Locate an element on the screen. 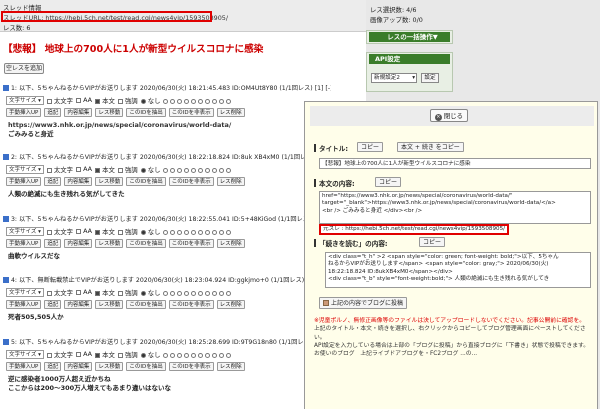  copy-body-button: コピー is located at coordinates (388, 182).